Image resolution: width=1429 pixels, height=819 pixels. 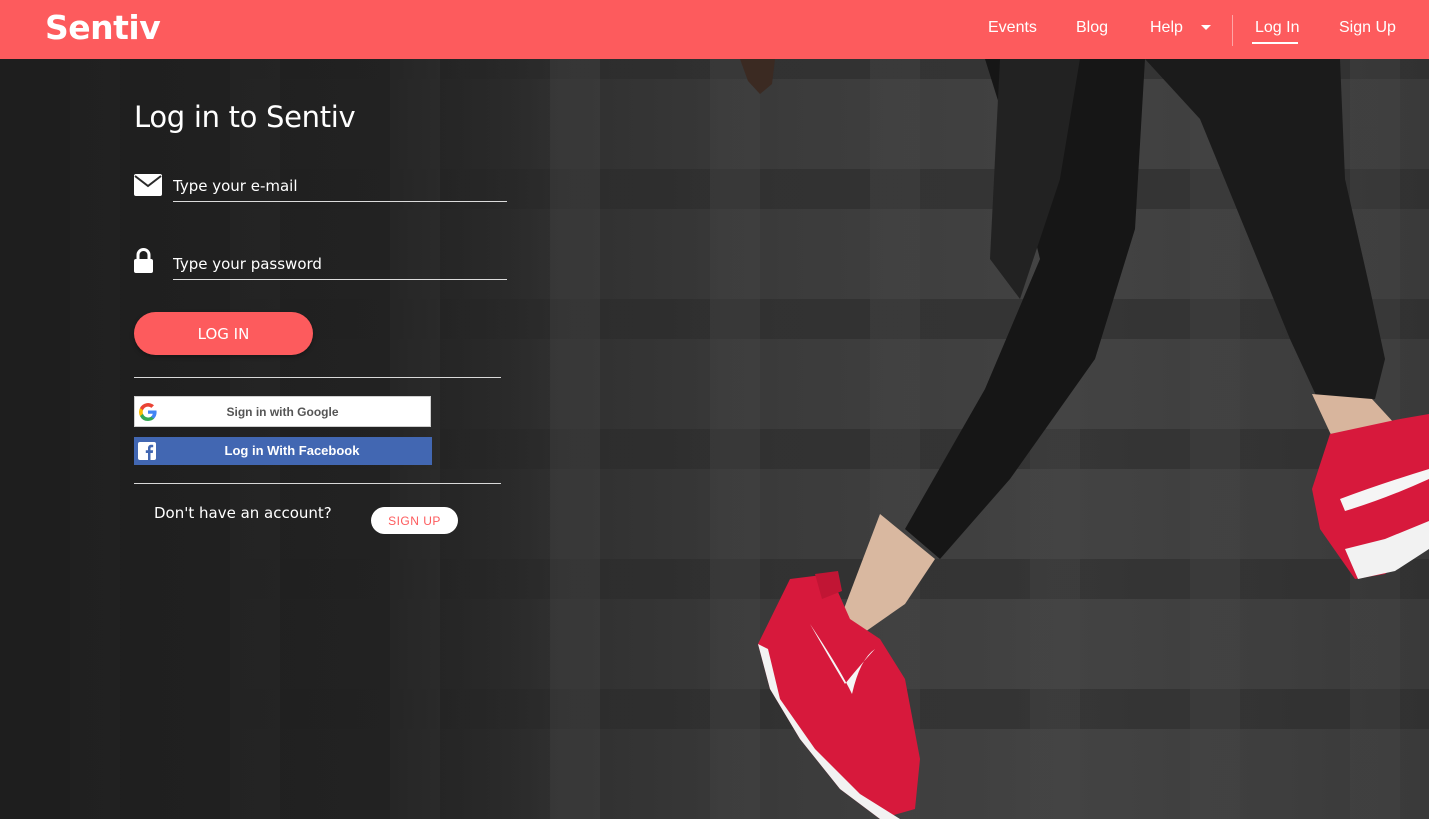 What do you see at coordinates (1232, 30) in the screenshot?
I see `nav-divider` at bounding box center [1232, 30].